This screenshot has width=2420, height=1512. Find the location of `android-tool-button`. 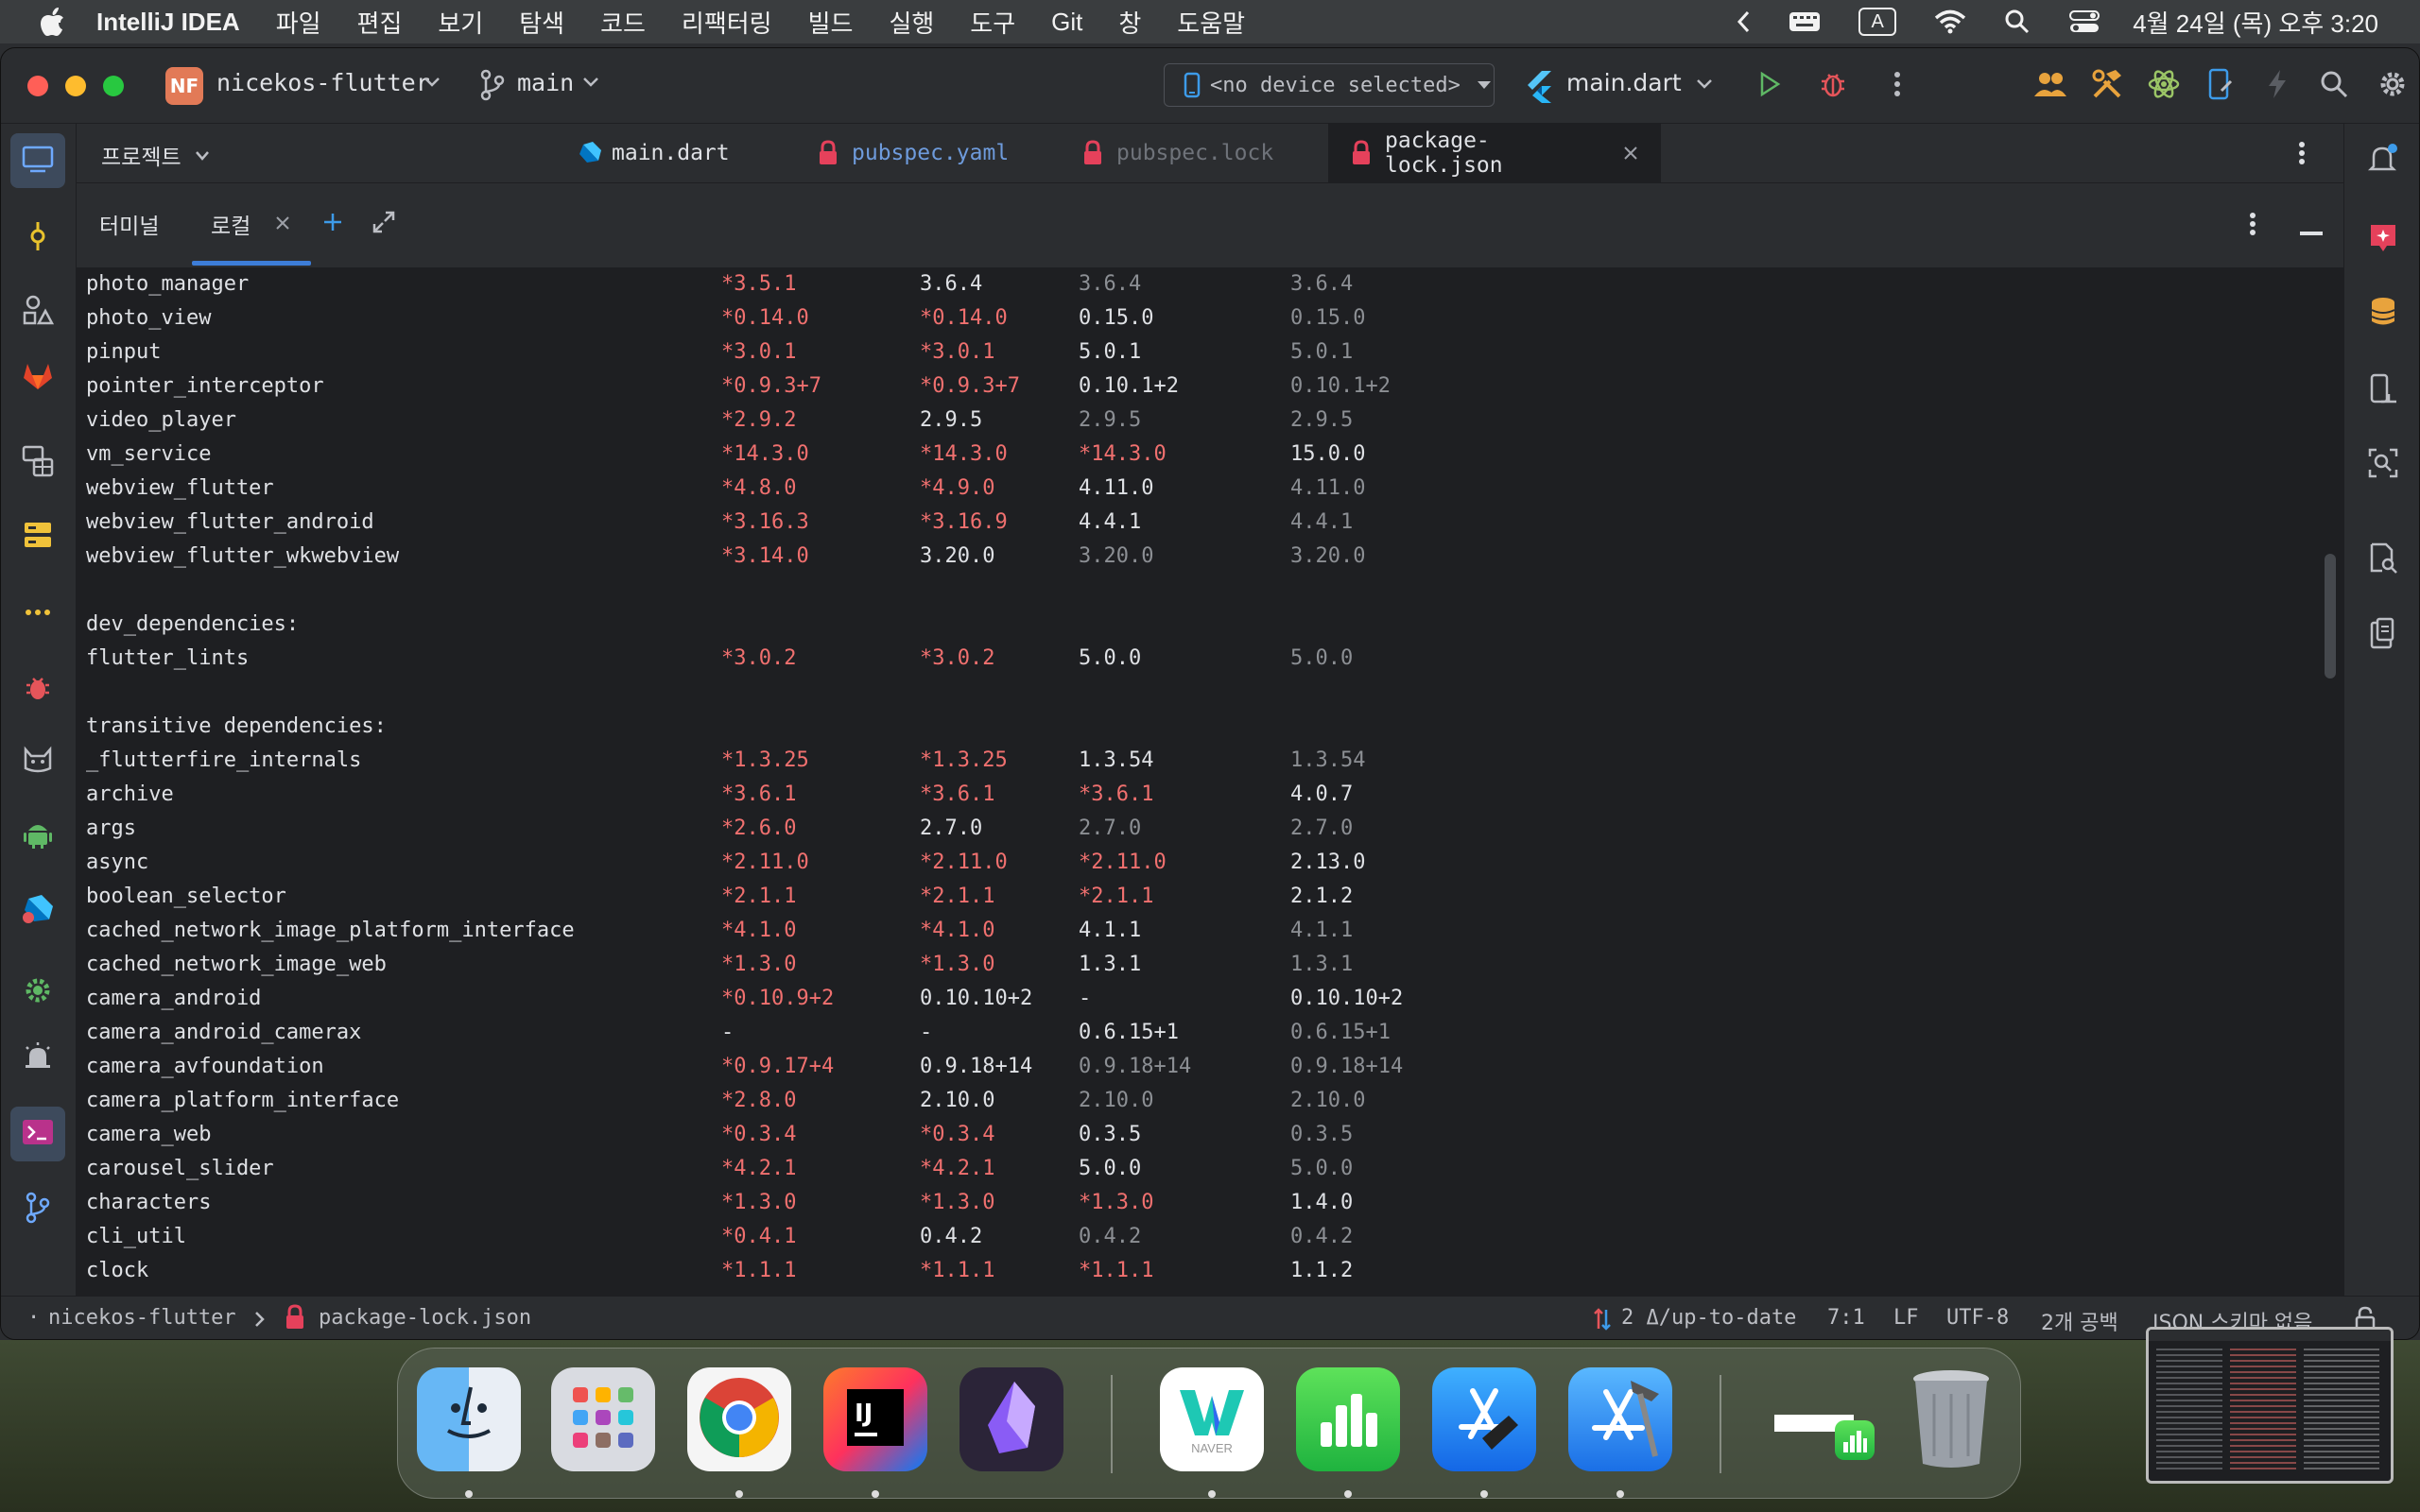

android-tool-button is located at coordinates (37, 835).